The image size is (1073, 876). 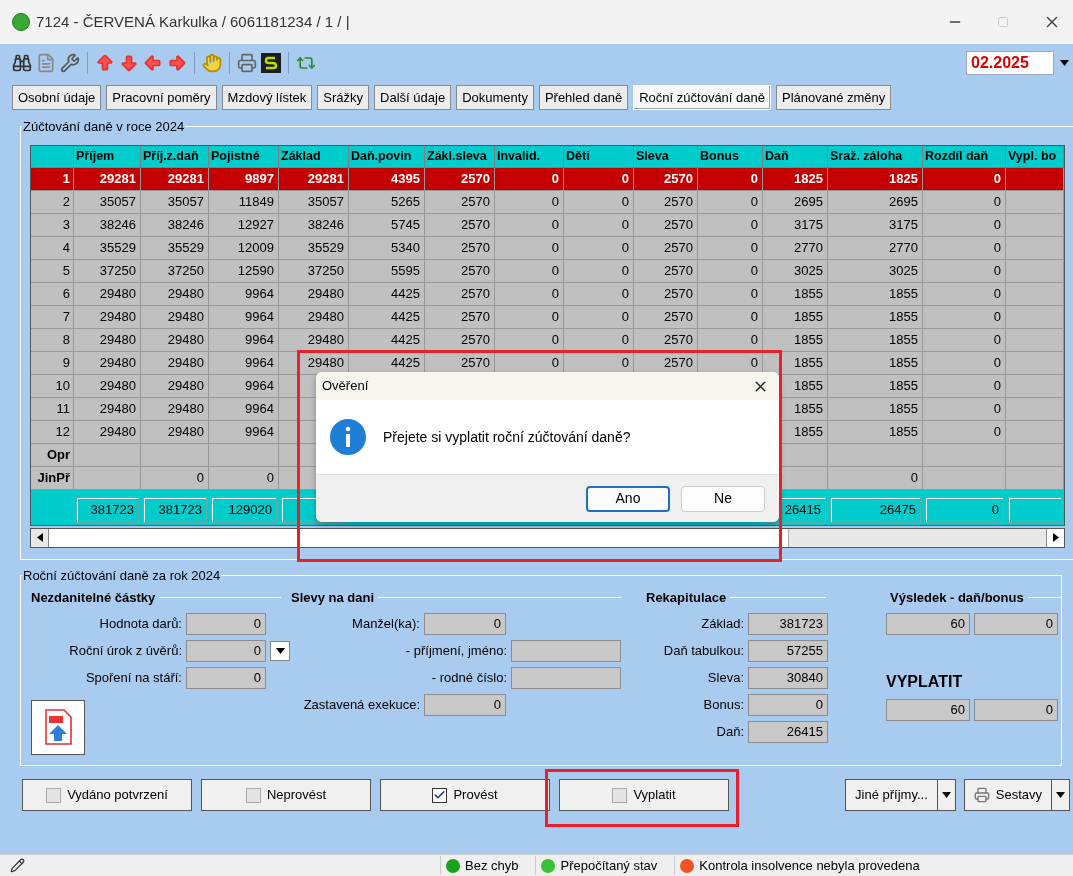 What do you see at coordinates (267, 97) in the screenshot?
I see `tab: Mzdový lístek` at bounding box center [267, 97].